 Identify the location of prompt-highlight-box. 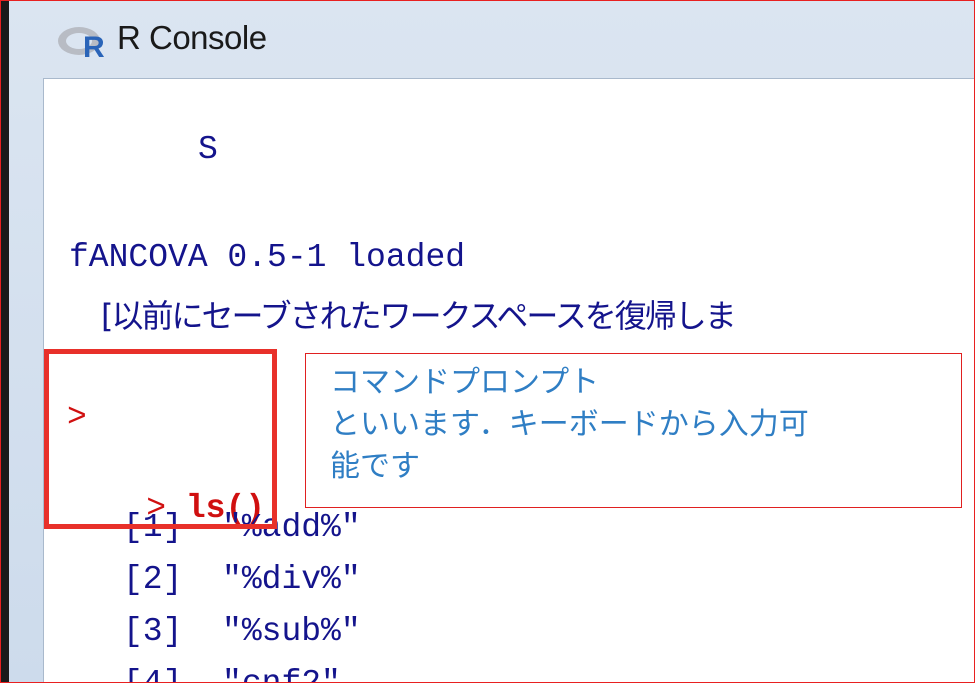
(160, 439).